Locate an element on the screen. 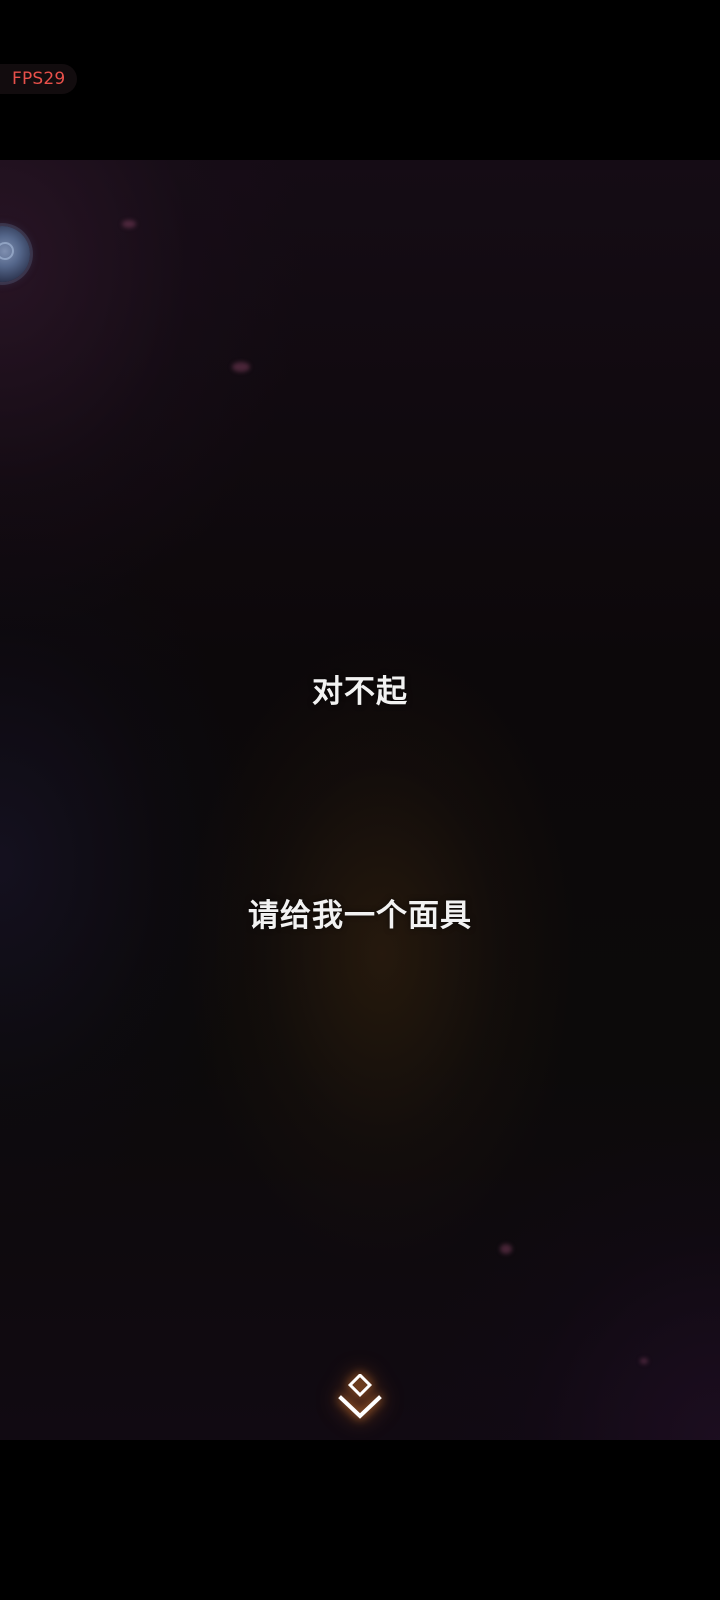 This screenshot has width=720, height=1600. double-chevron-diamond-icon is located at coordinates (360, 1396).